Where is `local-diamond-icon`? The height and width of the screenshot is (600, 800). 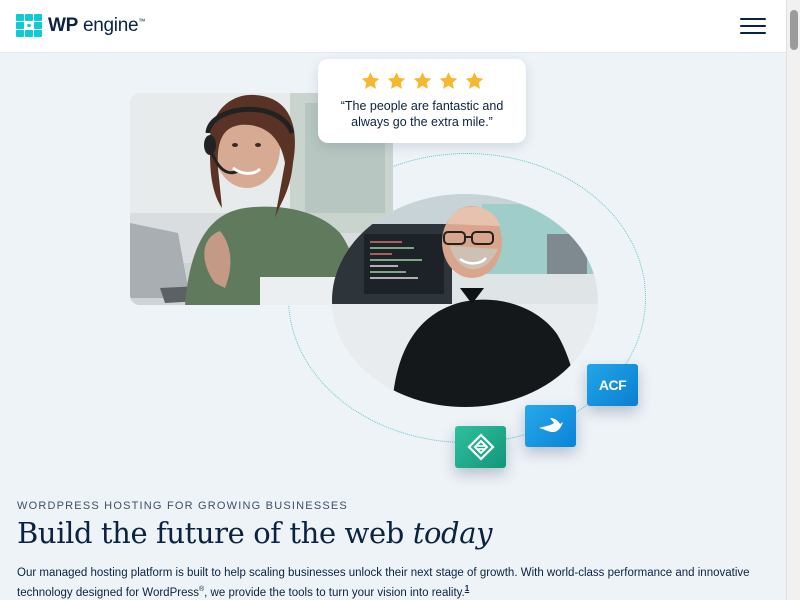
local-diamond-icon is located at coordinates (480, 447).